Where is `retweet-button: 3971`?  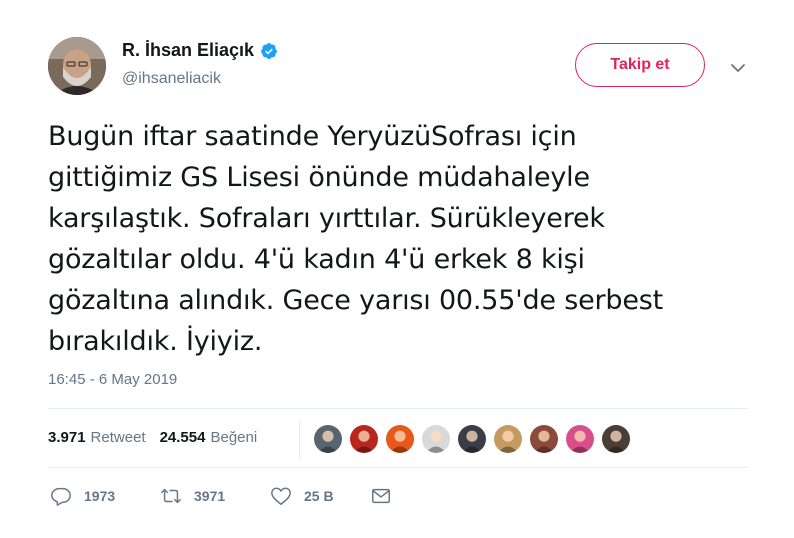
retweet-button: 3971 is located at coordinates (215, 496).